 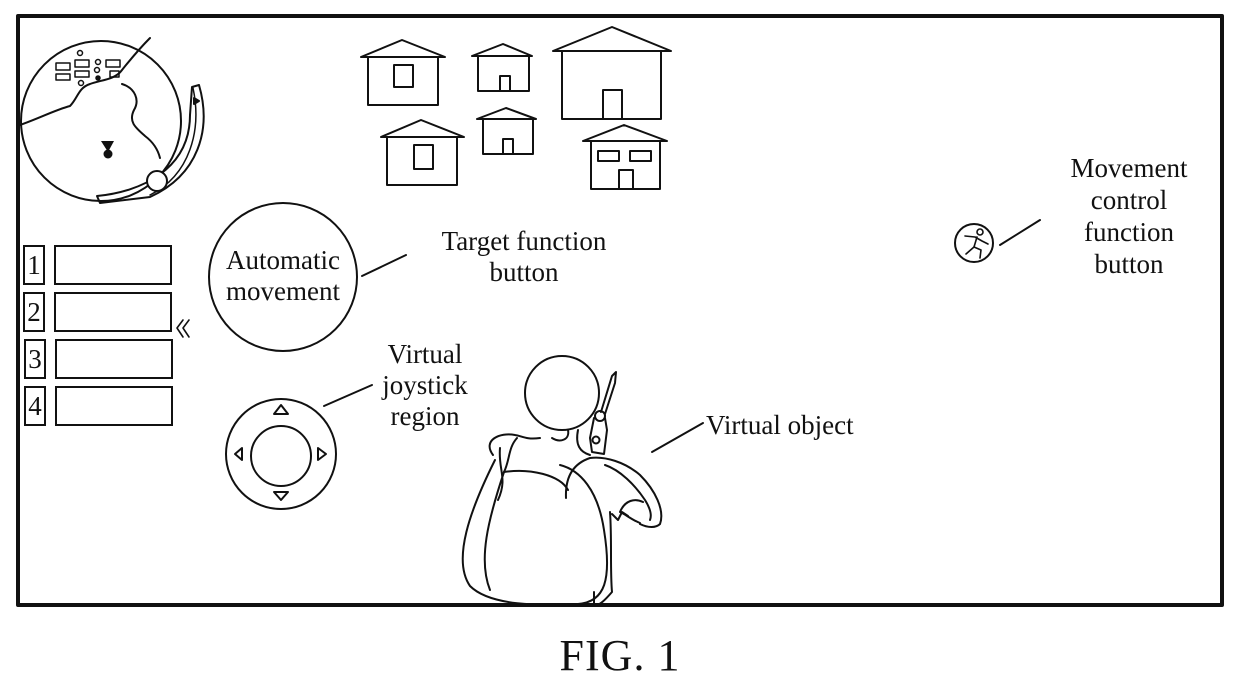 I want to click on running-man-icon, so click(x=976, y=243).